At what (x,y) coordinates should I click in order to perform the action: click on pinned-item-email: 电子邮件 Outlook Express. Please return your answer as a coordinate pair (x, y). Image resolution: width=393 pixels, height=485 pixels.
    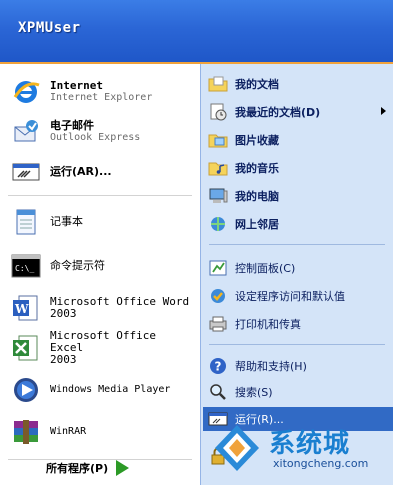
    Looking at the image, I should click on (102, 132).